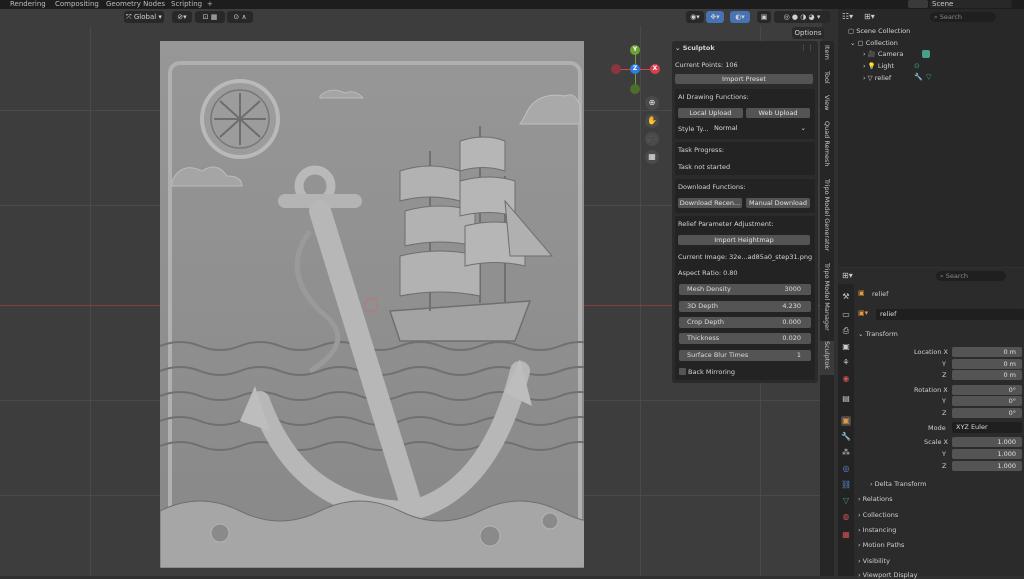 This screenshot has height=579, width=1024. What do you see at coordinates (878, 515) in the screenshot?
I see `collections-header: › Collections` at bounding box center [878, 515].